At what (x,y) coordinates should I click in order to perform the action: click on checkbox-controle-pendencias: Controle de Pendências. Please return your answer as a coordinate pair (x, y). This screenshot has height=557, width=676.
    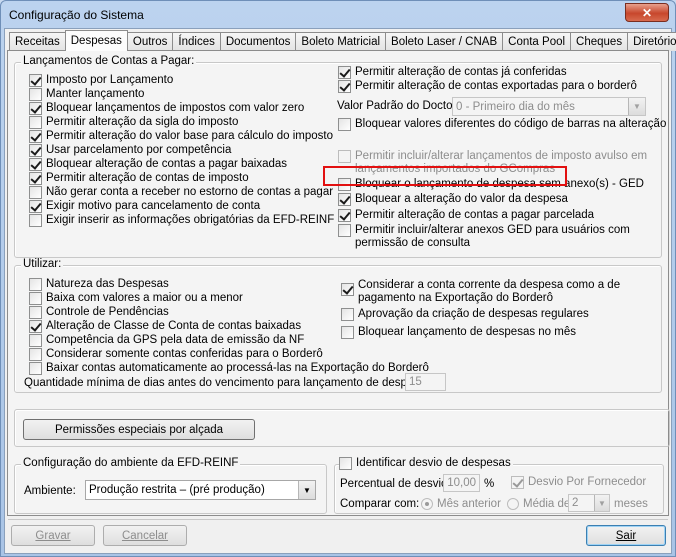
    Looking at the image, I should click on (99, 312).